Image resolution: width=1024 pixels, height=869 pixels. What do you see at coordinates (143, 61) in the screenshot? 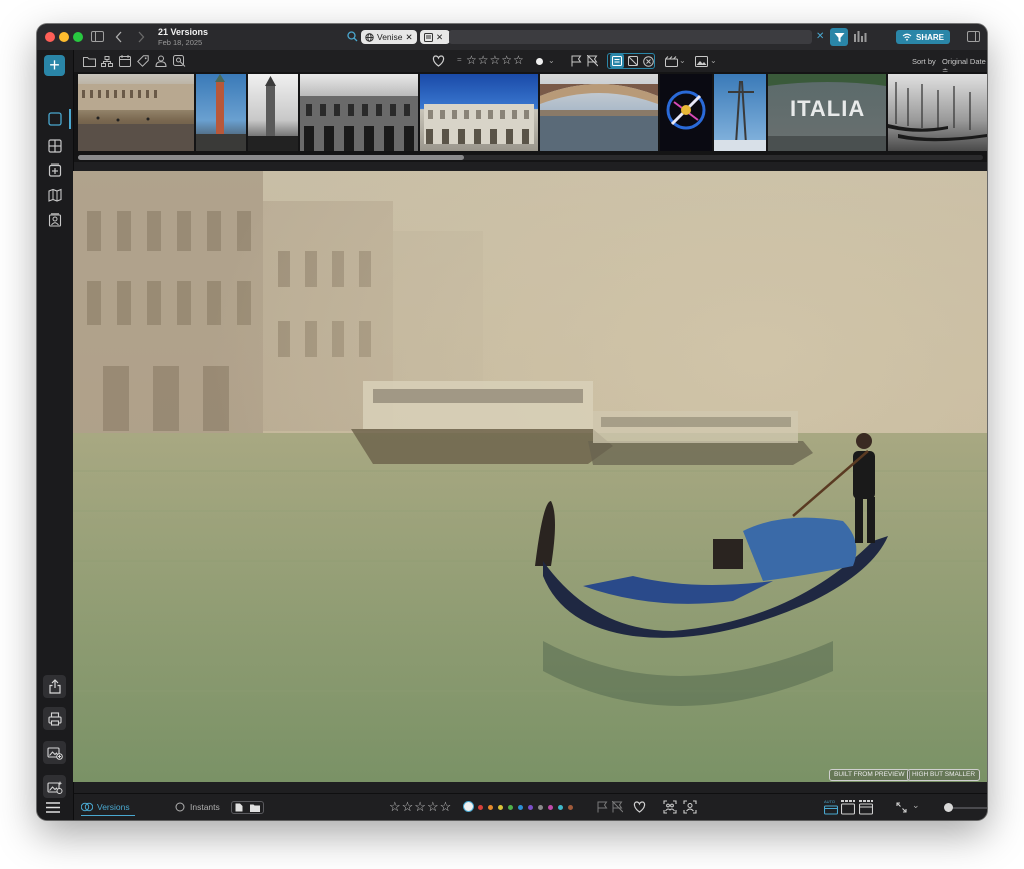
I see `tag-icon` at bounding box center [143, 61].